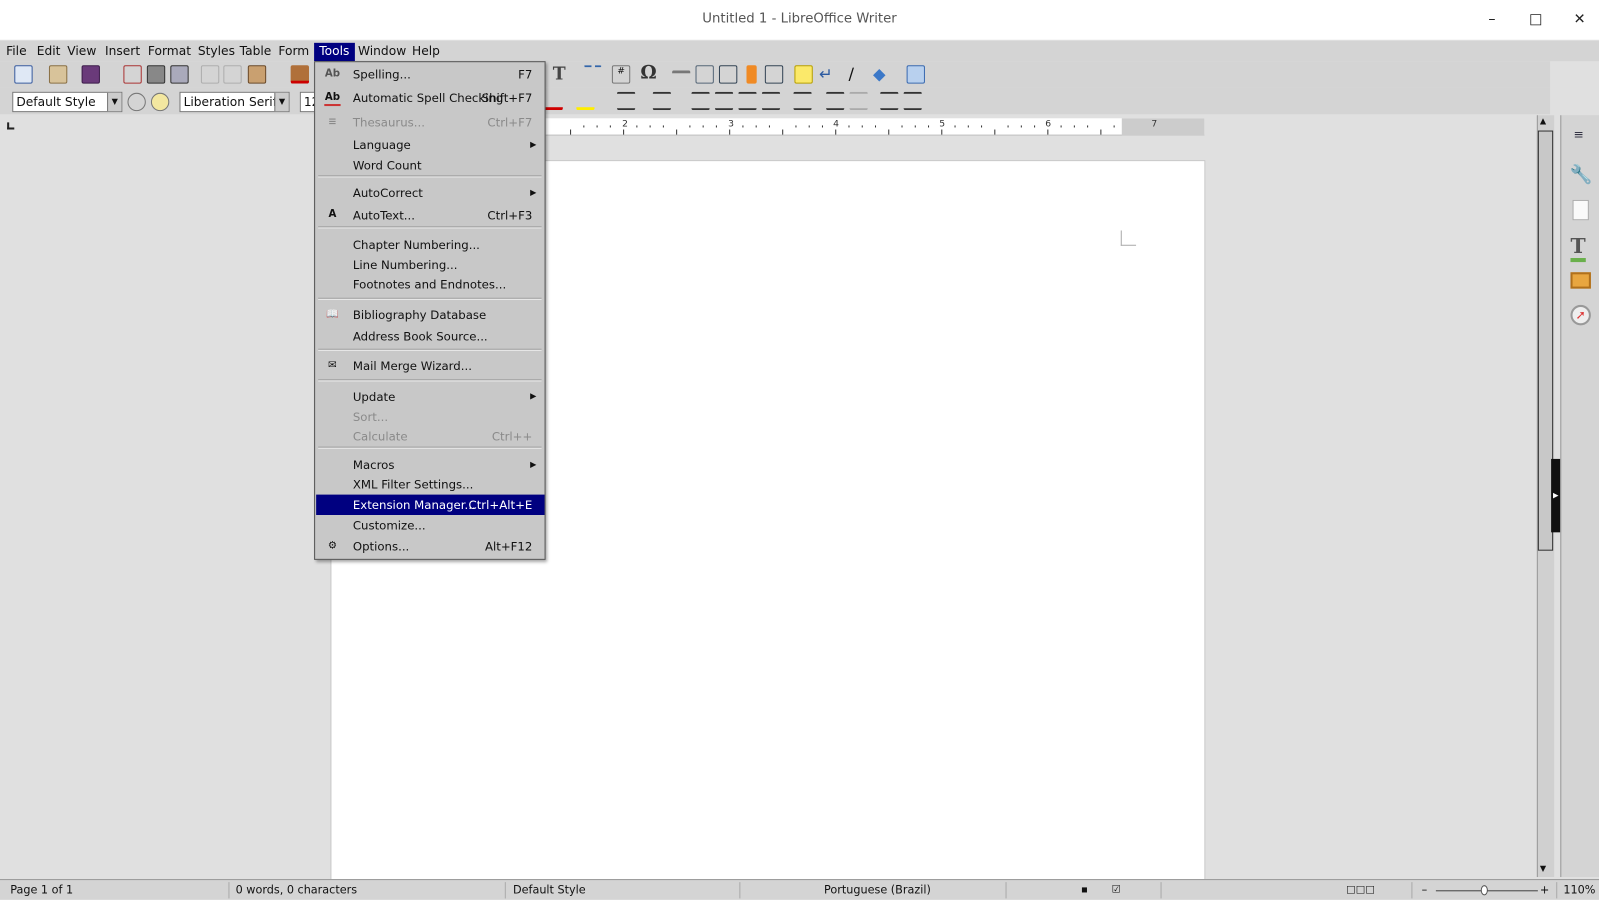 This screenshot has width=1599, height=900. I want to click on align-center-icon, so click(724, 101).